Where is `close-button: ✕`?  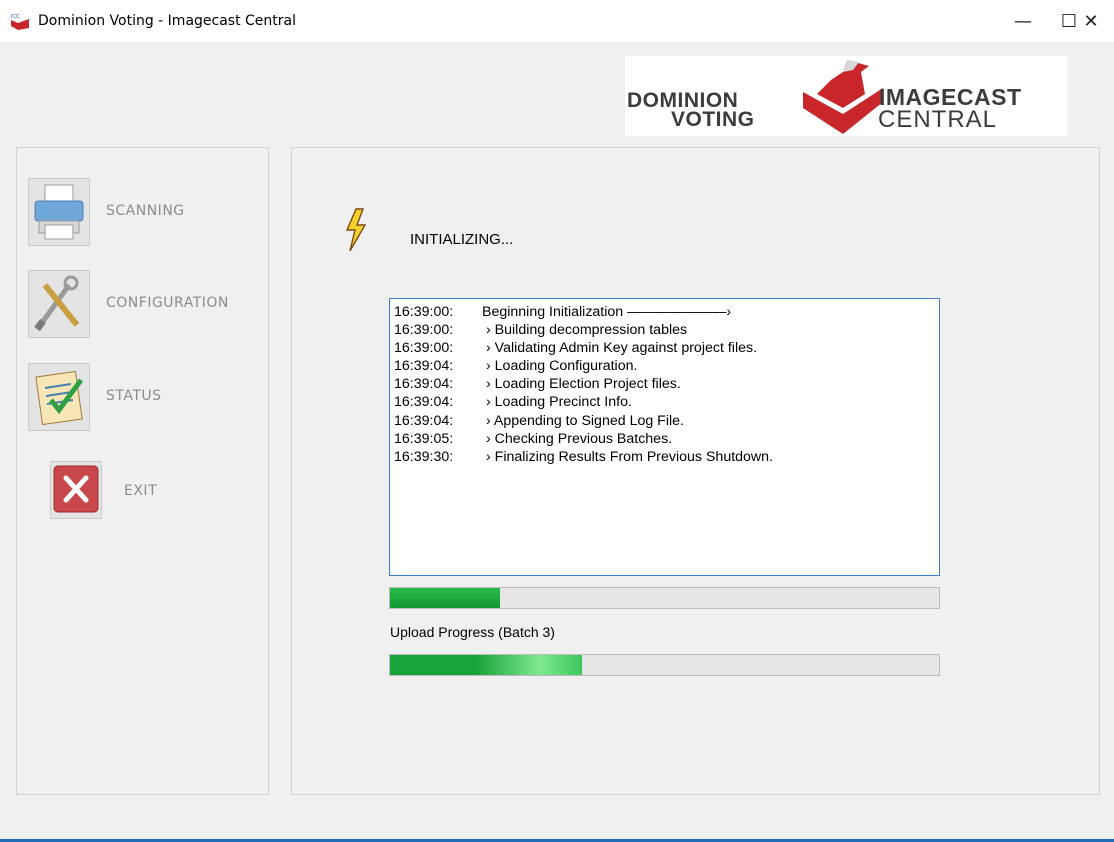 close-button: ✕ is located at coordinates (1091, 21).